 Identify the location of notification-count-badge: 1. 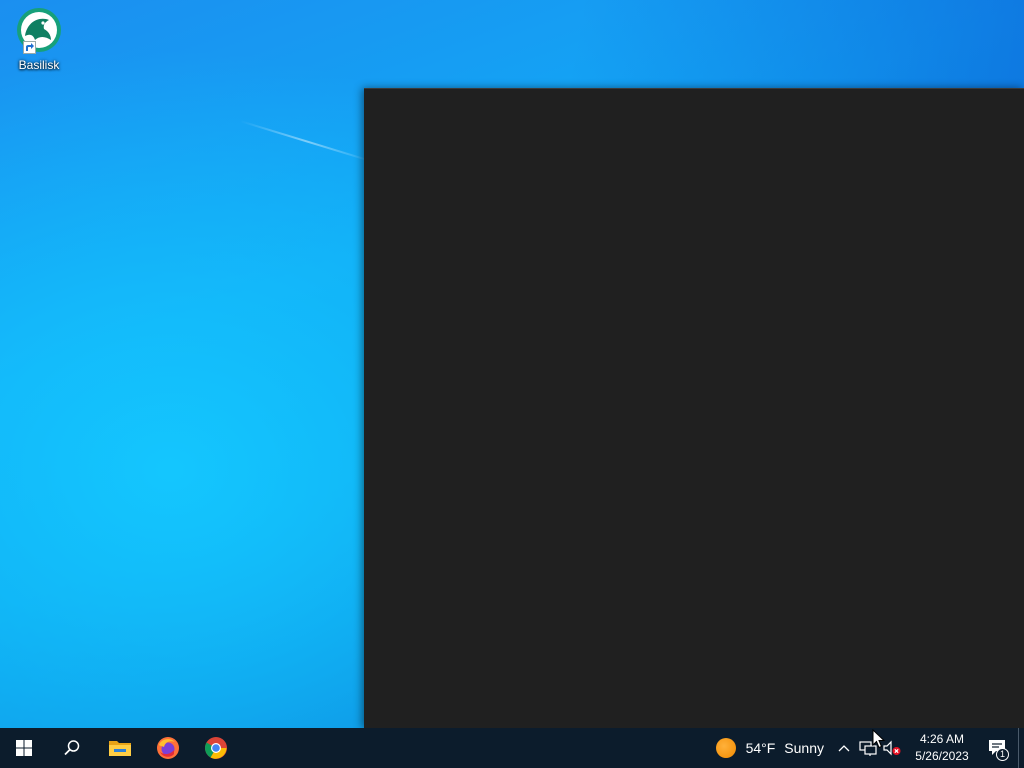
(1002, 754).